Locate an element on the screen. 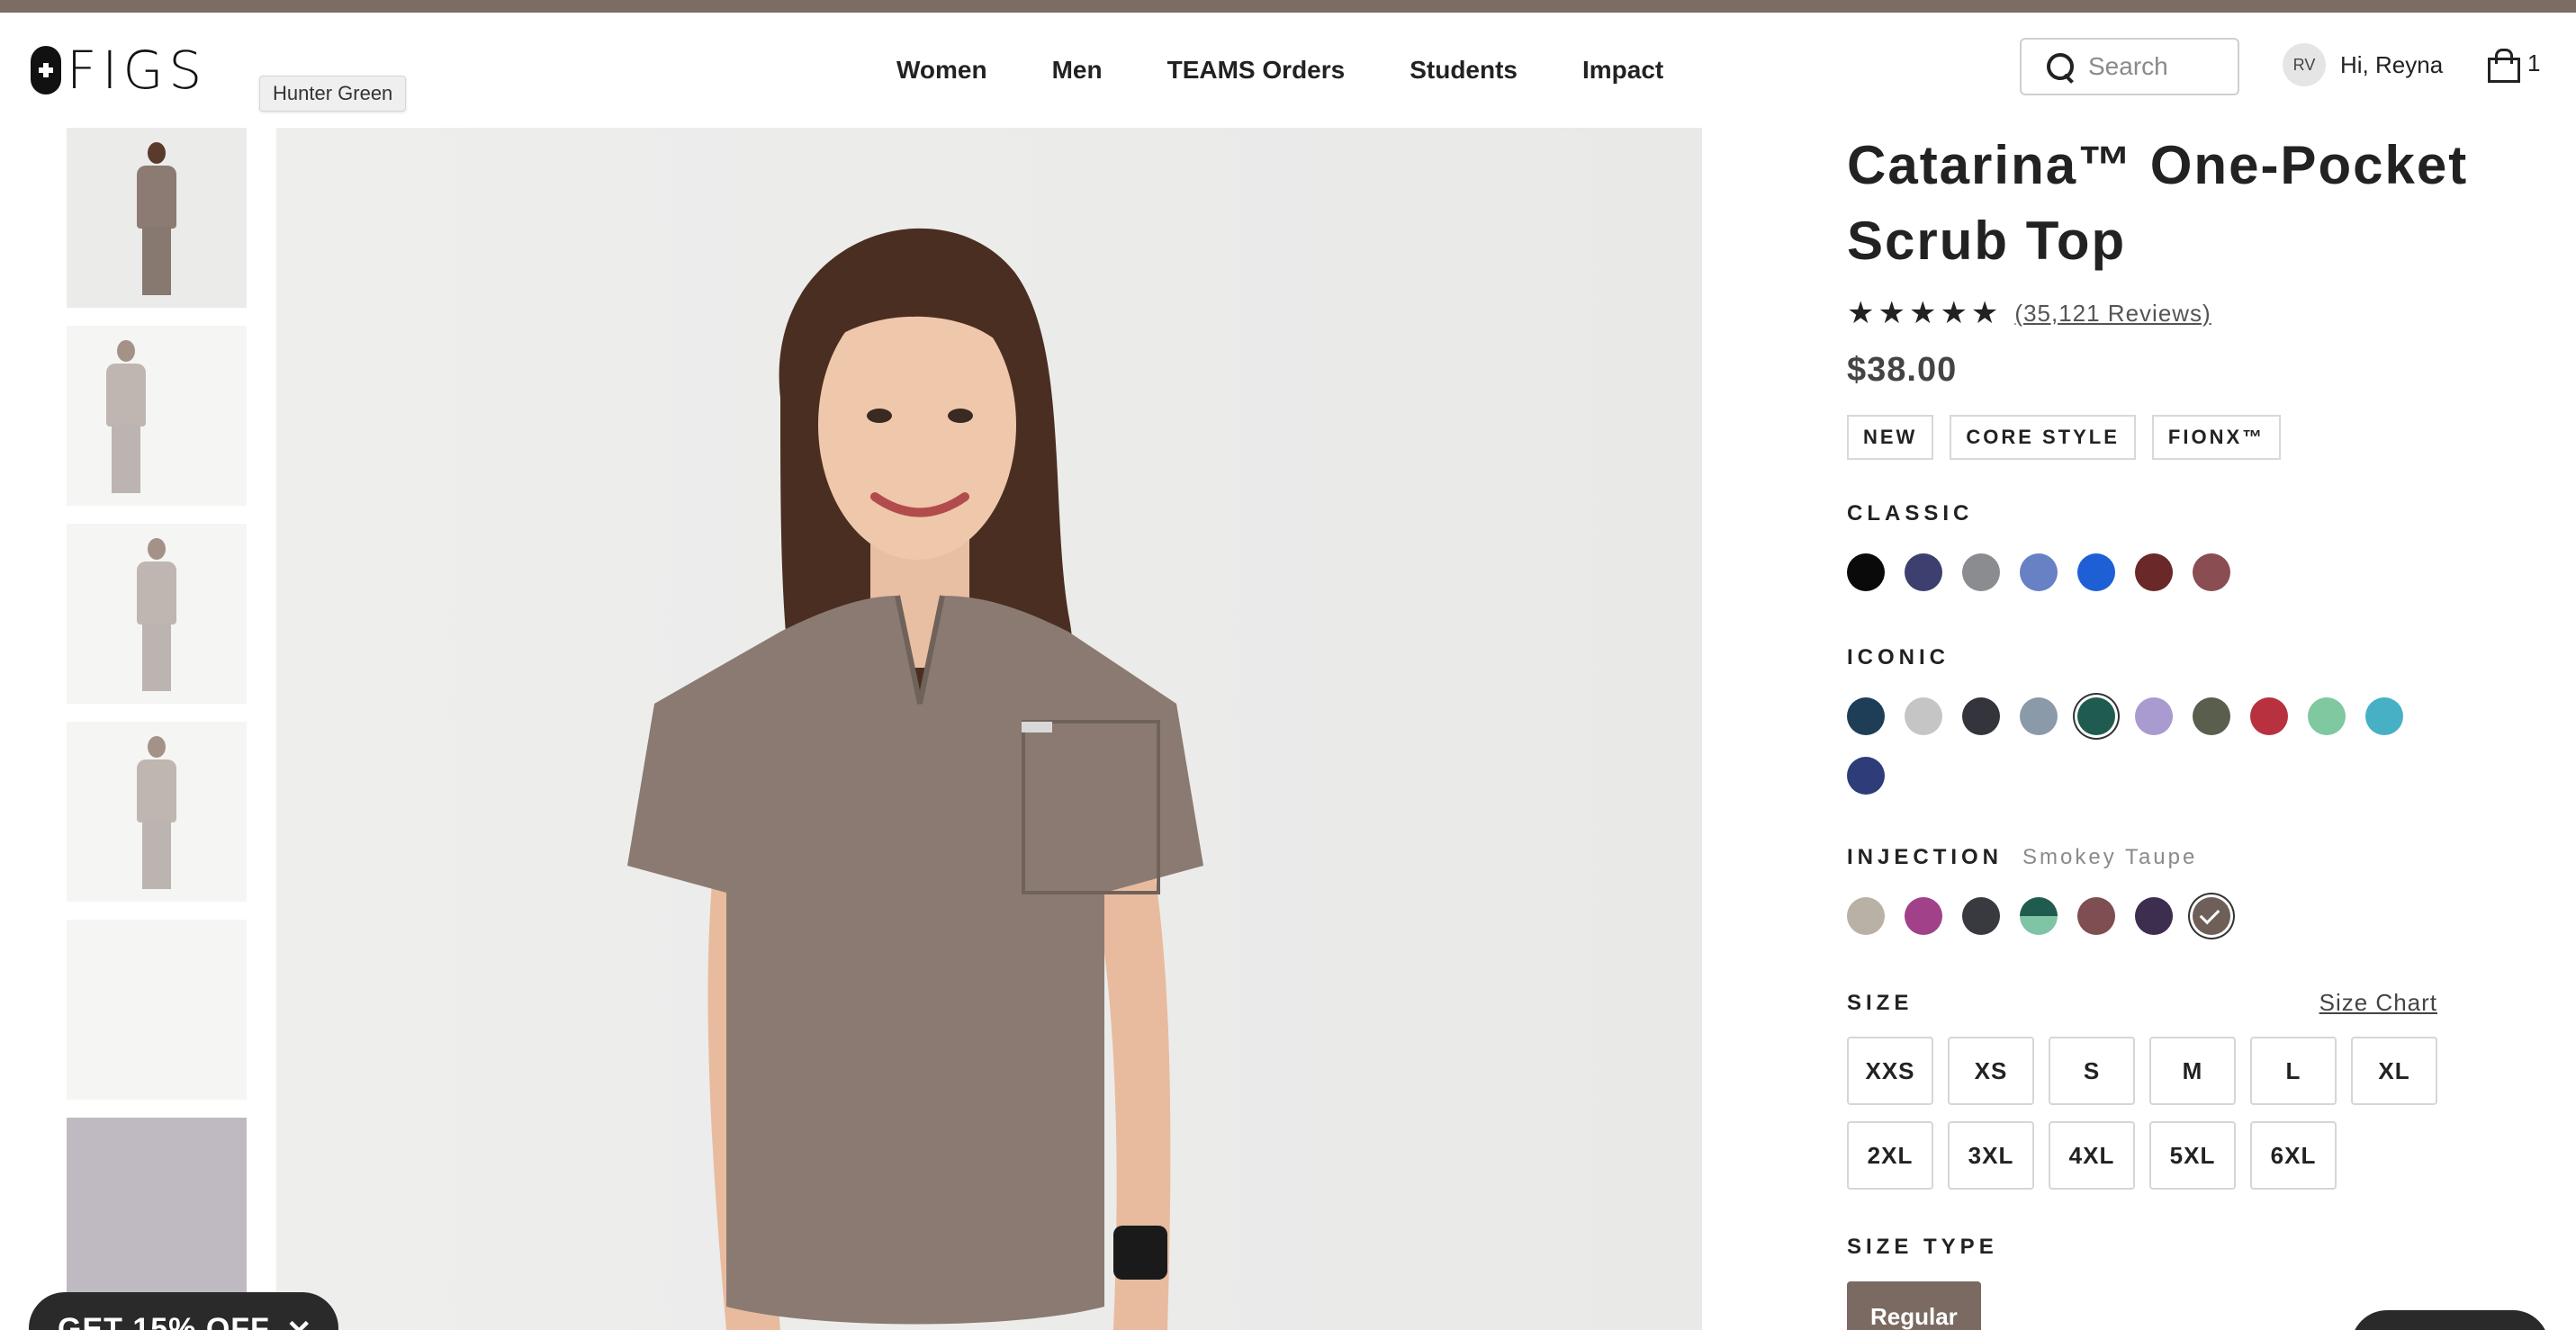 Image resolution: width=2576 pixels, height=1330 pixels. size-option-button: 2XL is located at coordinates (1890, 1155).